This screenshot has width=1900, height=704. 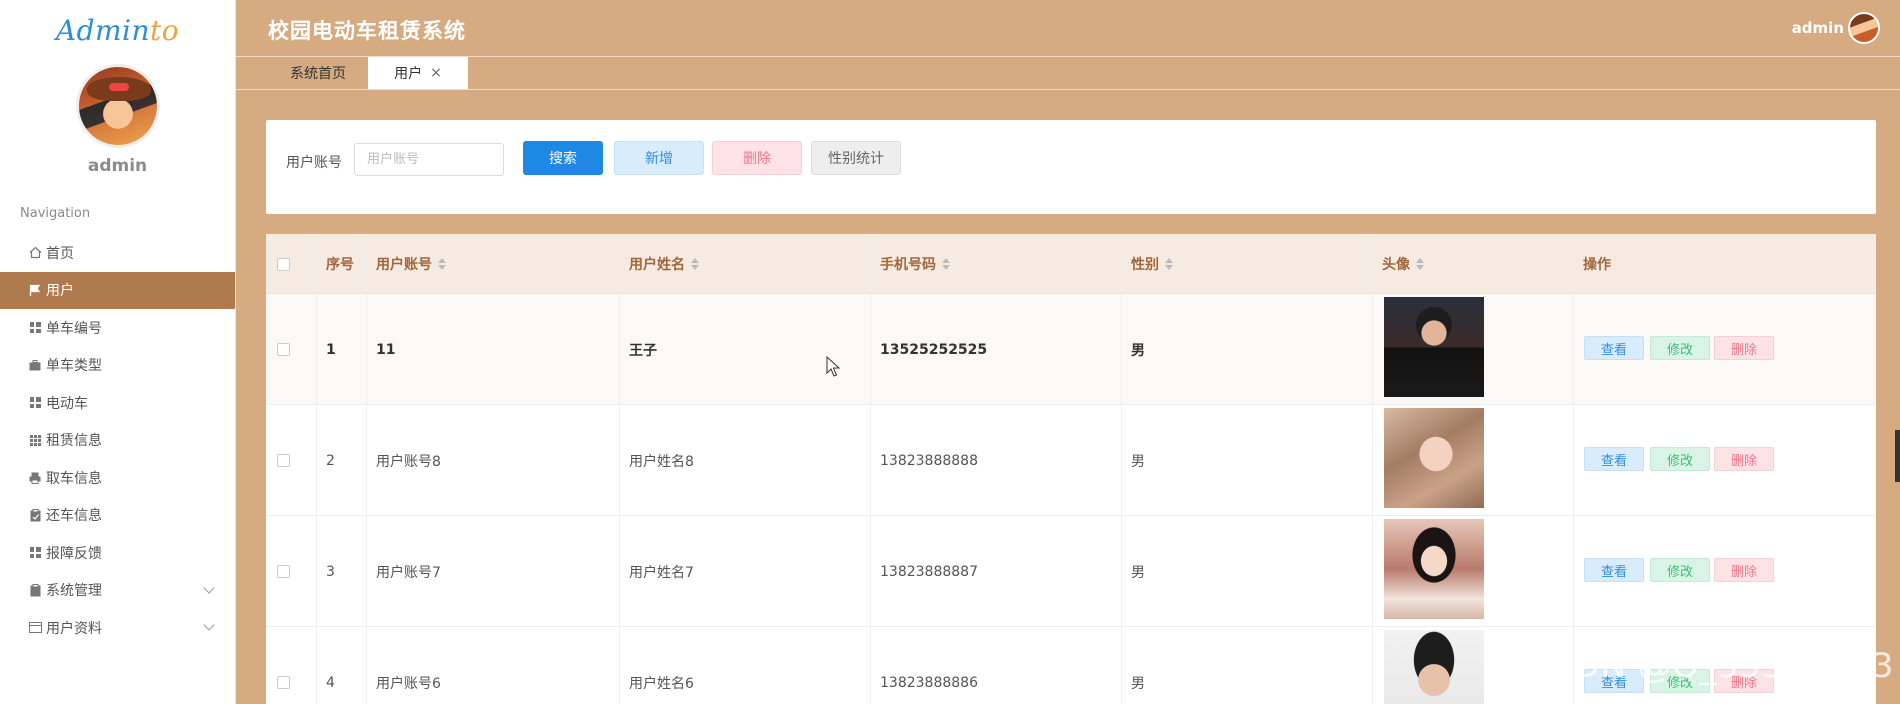 I want to click on cell-account: 用户账号8, so click(x=408, y=461).